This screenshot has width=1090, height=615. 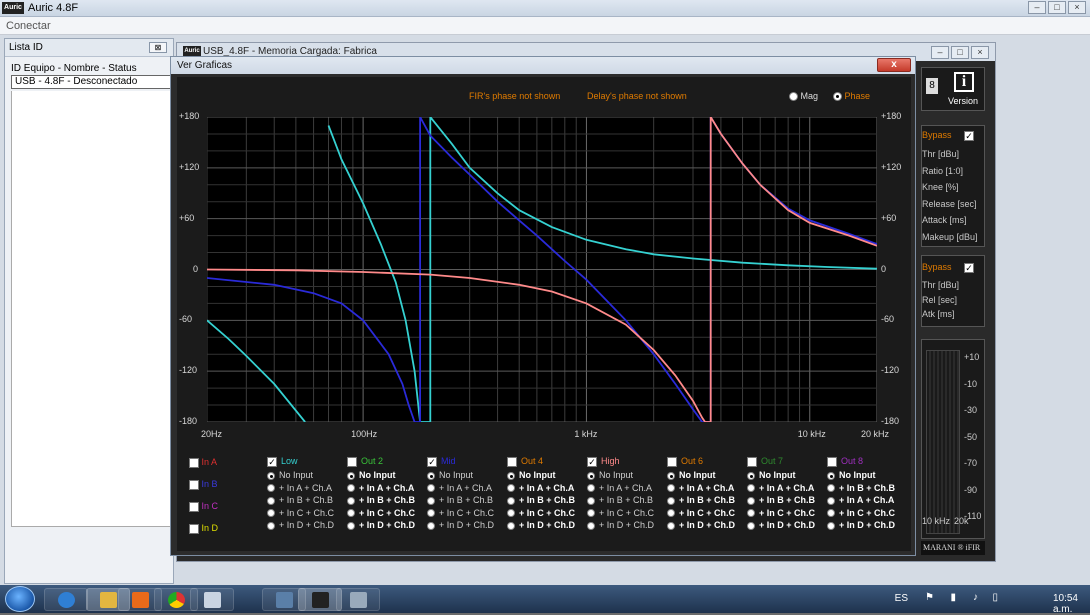 I want to click on device-minimize-button: –, so click(x=940, y=52).